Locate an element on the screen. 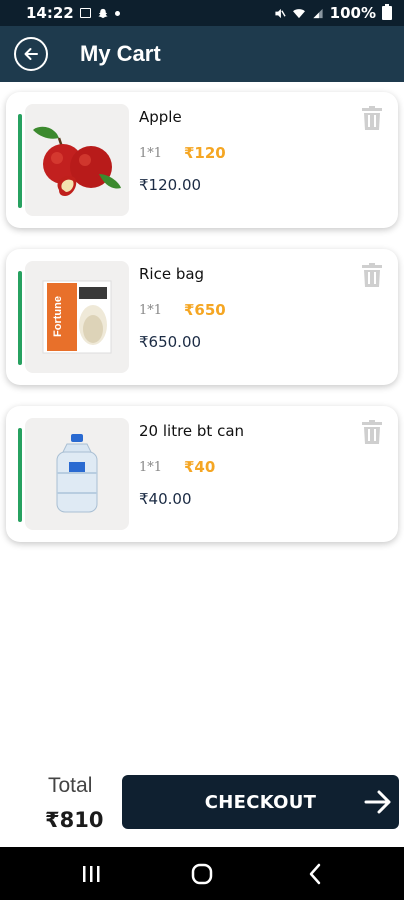  apple-image is located at coordinates (77, 161).